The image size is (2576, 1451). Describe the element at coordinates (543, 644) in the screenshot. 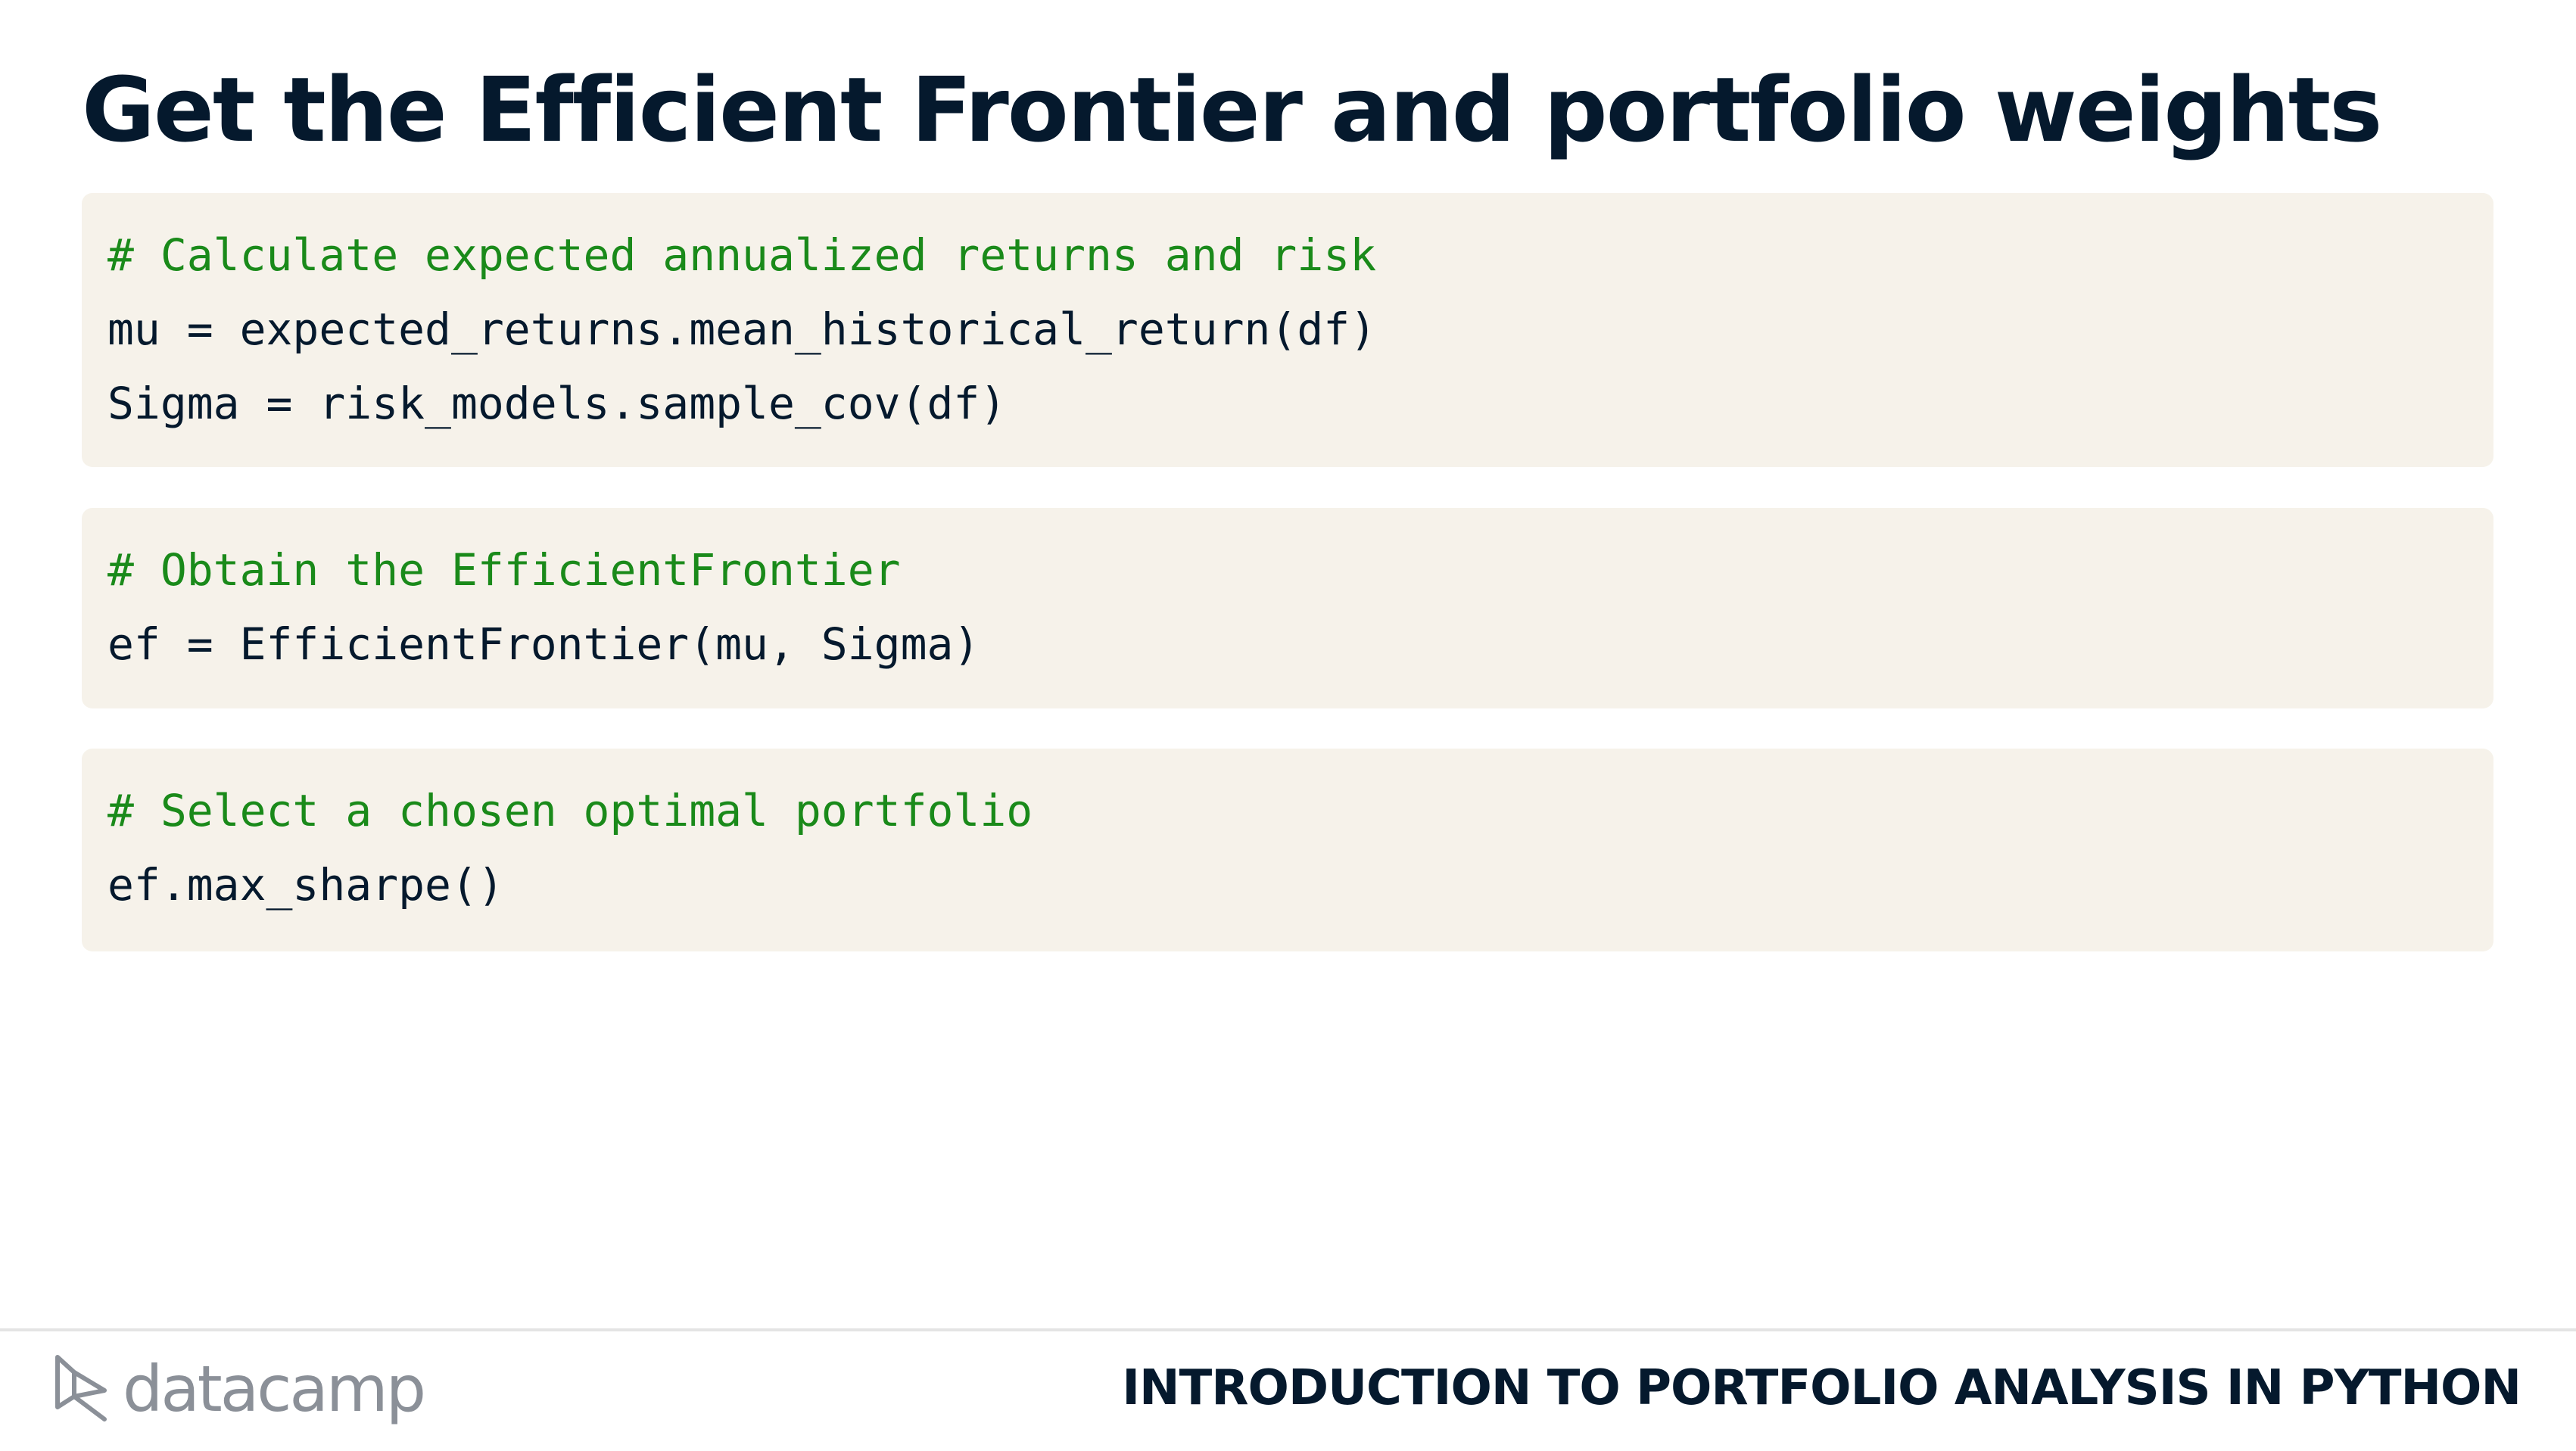

I see `code-line: ef = EfficientFrontier(mu, Sigma)` at that location.